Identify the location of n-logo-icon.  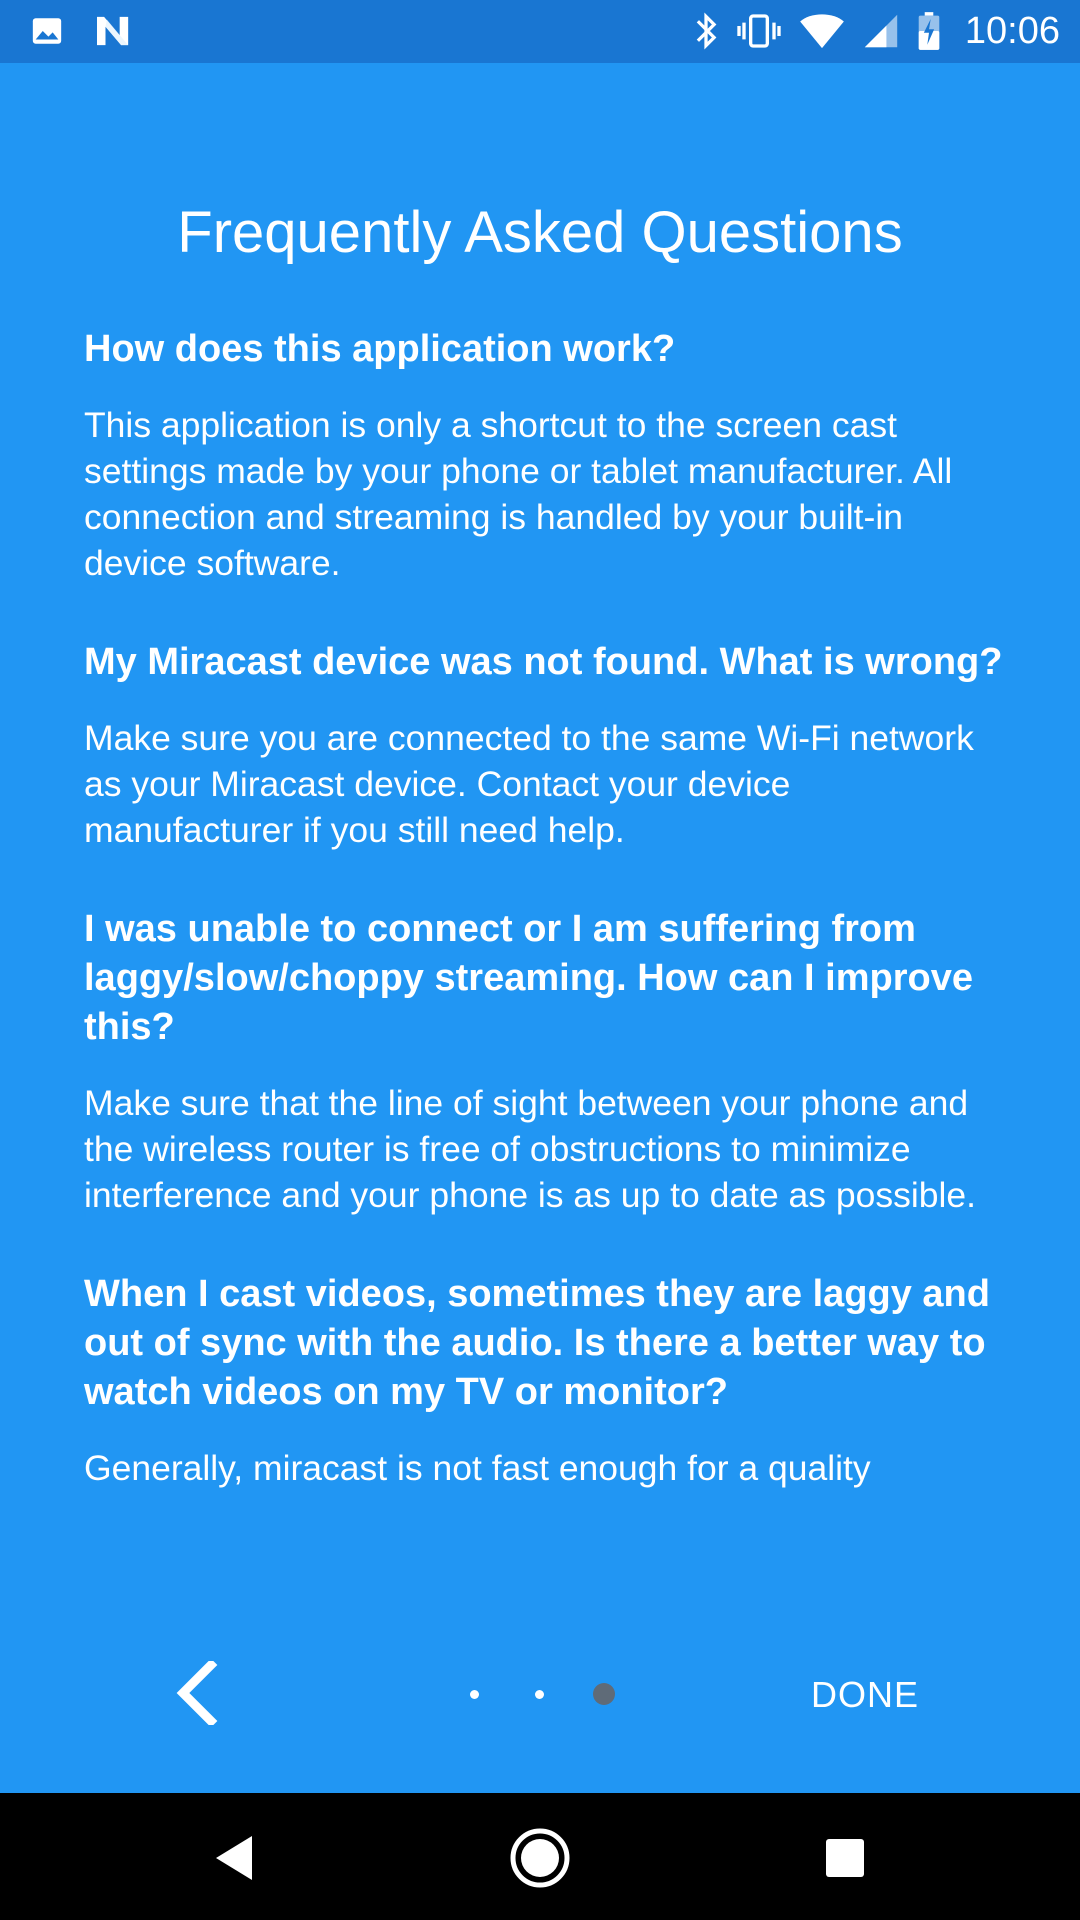
(114, 31).